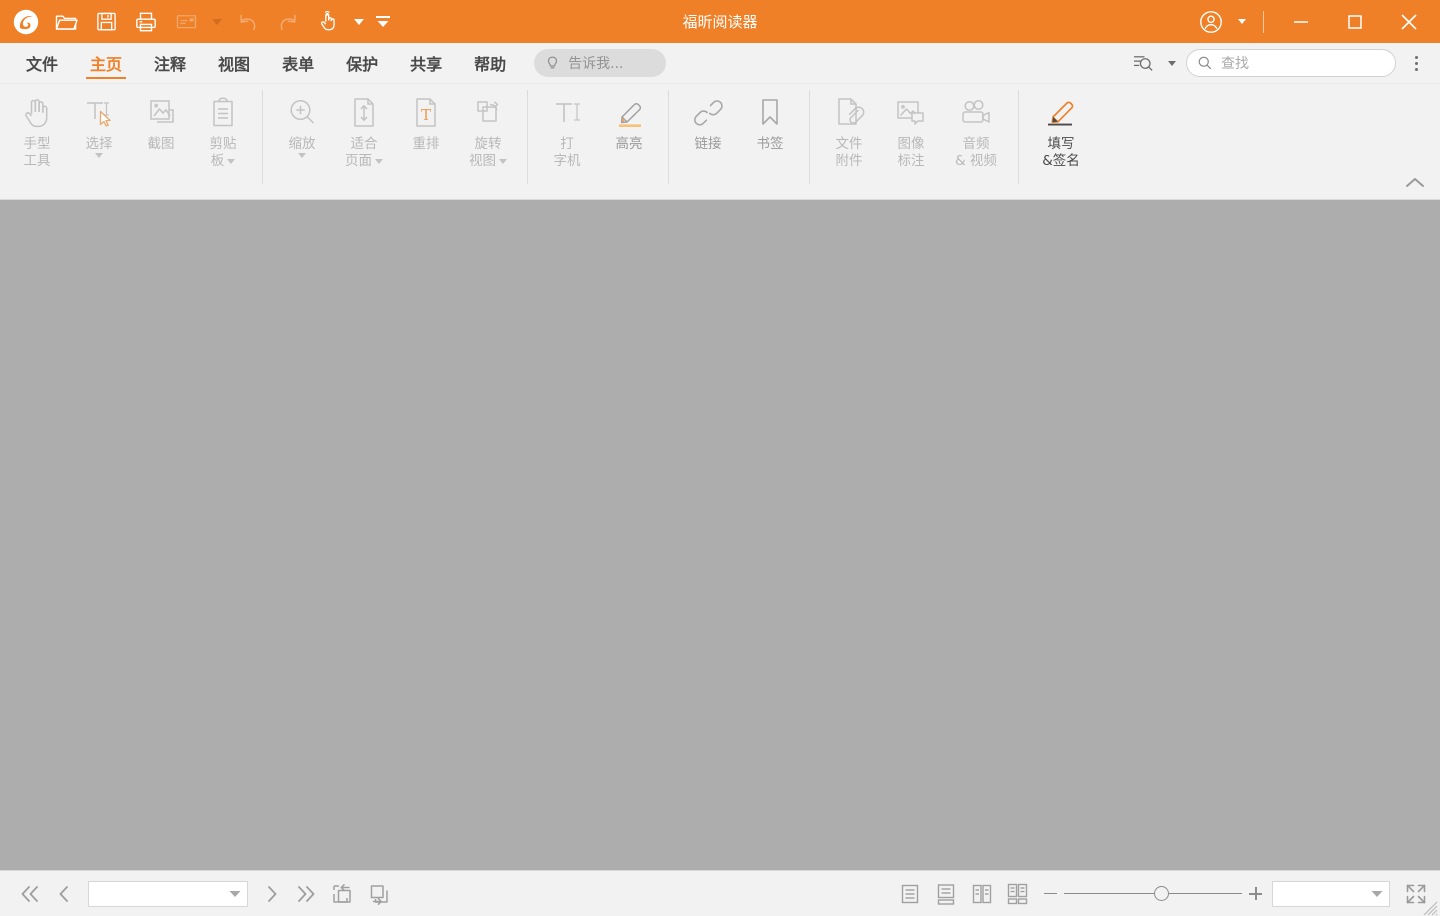 This screenshot has width=1440, height=916. Describe the element at coordinates (328, 22) in the screenshot. I see `hand-click-icon` at that location.